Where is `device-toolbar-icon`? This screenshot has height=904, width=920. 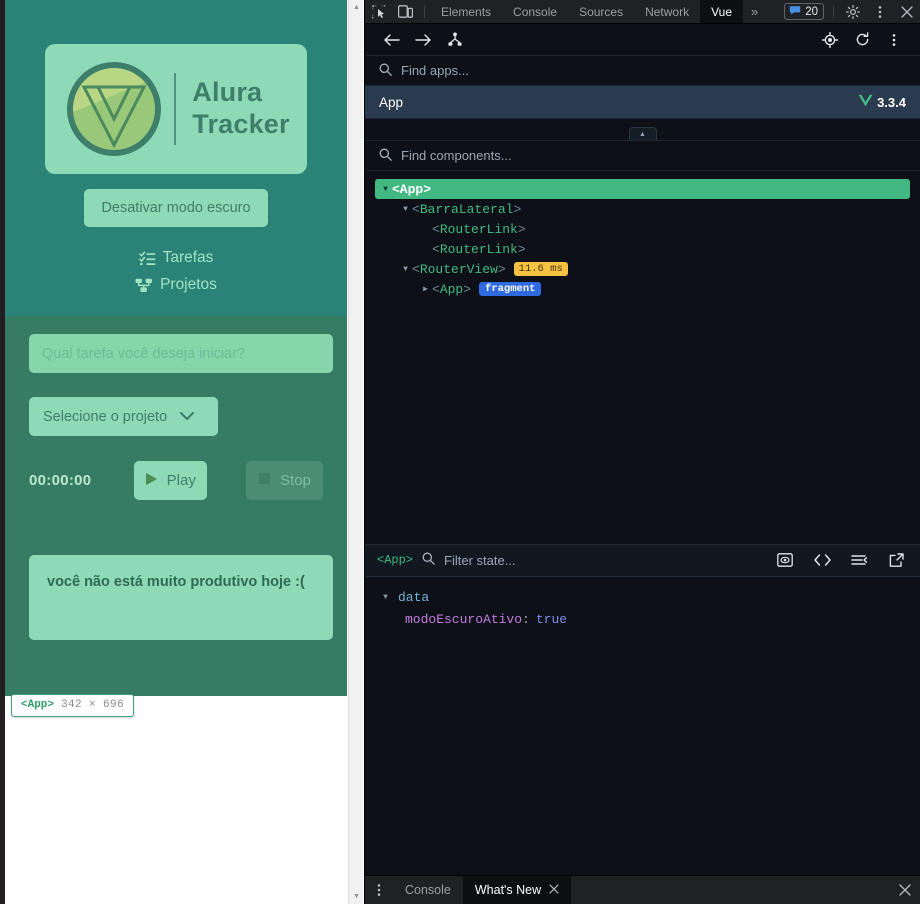
device-toolbar-icon is located at coordinates (405, 11).